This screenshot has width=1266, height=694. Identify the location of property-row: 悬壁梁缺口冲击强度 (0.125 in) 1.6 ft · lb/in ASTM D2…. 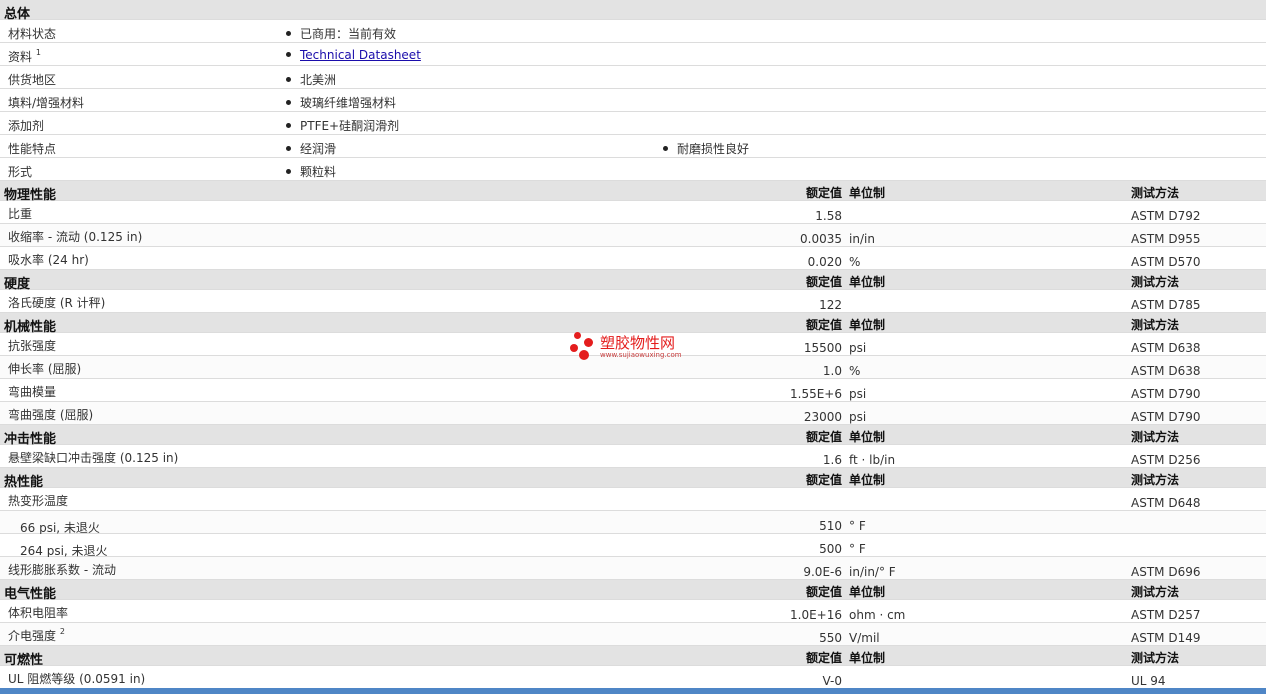
(633, 456).